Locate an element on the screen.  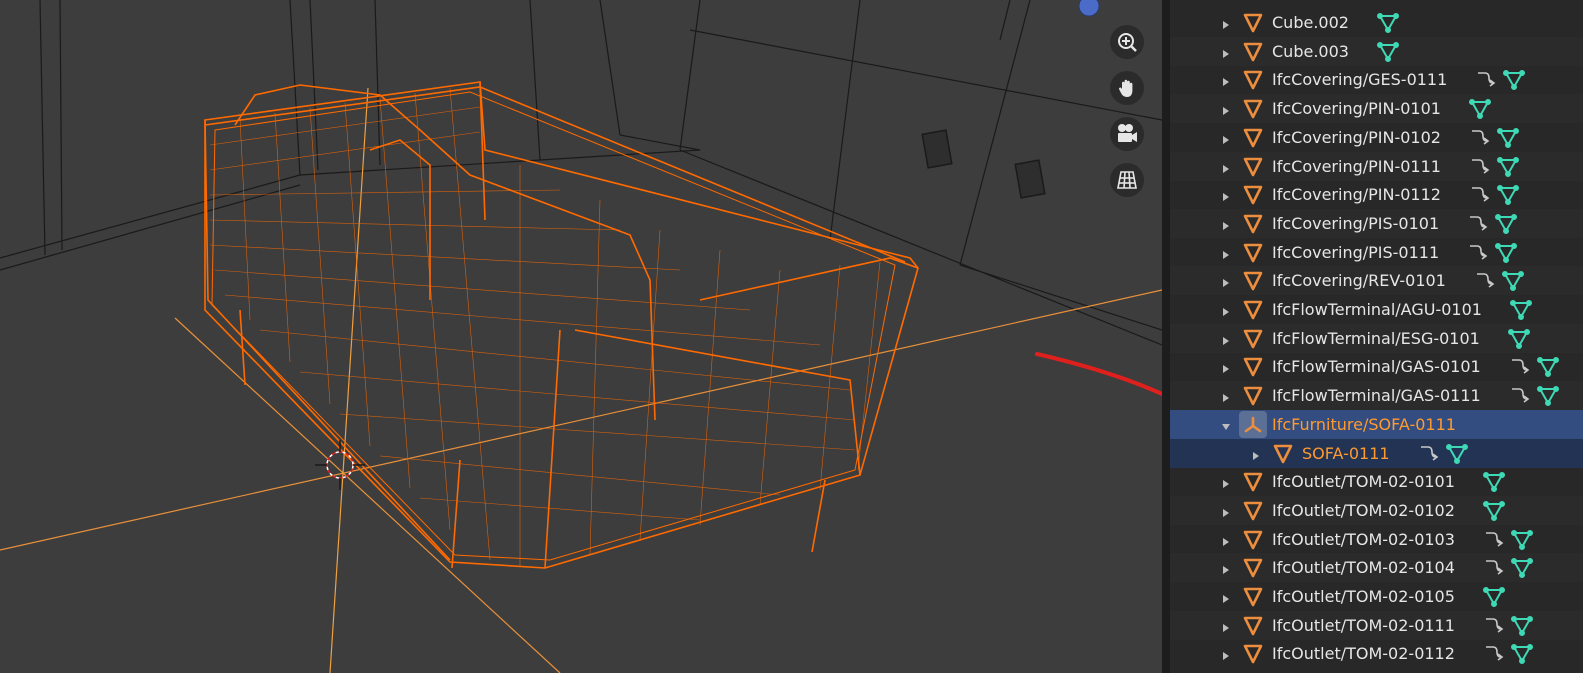
outliner-row: IfcFurniture/SOFA-0111 is located at coordinates (1376, 424).